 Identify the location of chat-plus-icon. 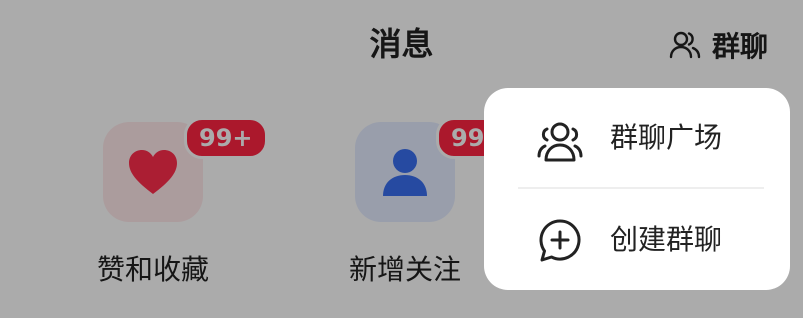
(560, 240).